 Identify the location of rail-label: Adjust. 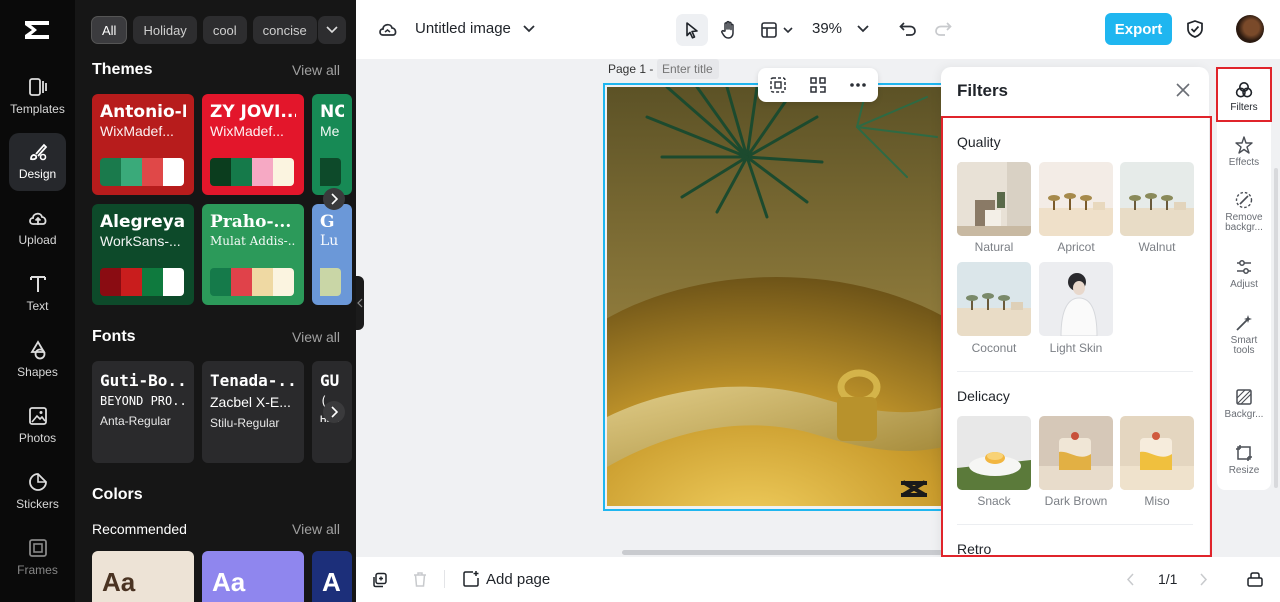
(1244, 284).